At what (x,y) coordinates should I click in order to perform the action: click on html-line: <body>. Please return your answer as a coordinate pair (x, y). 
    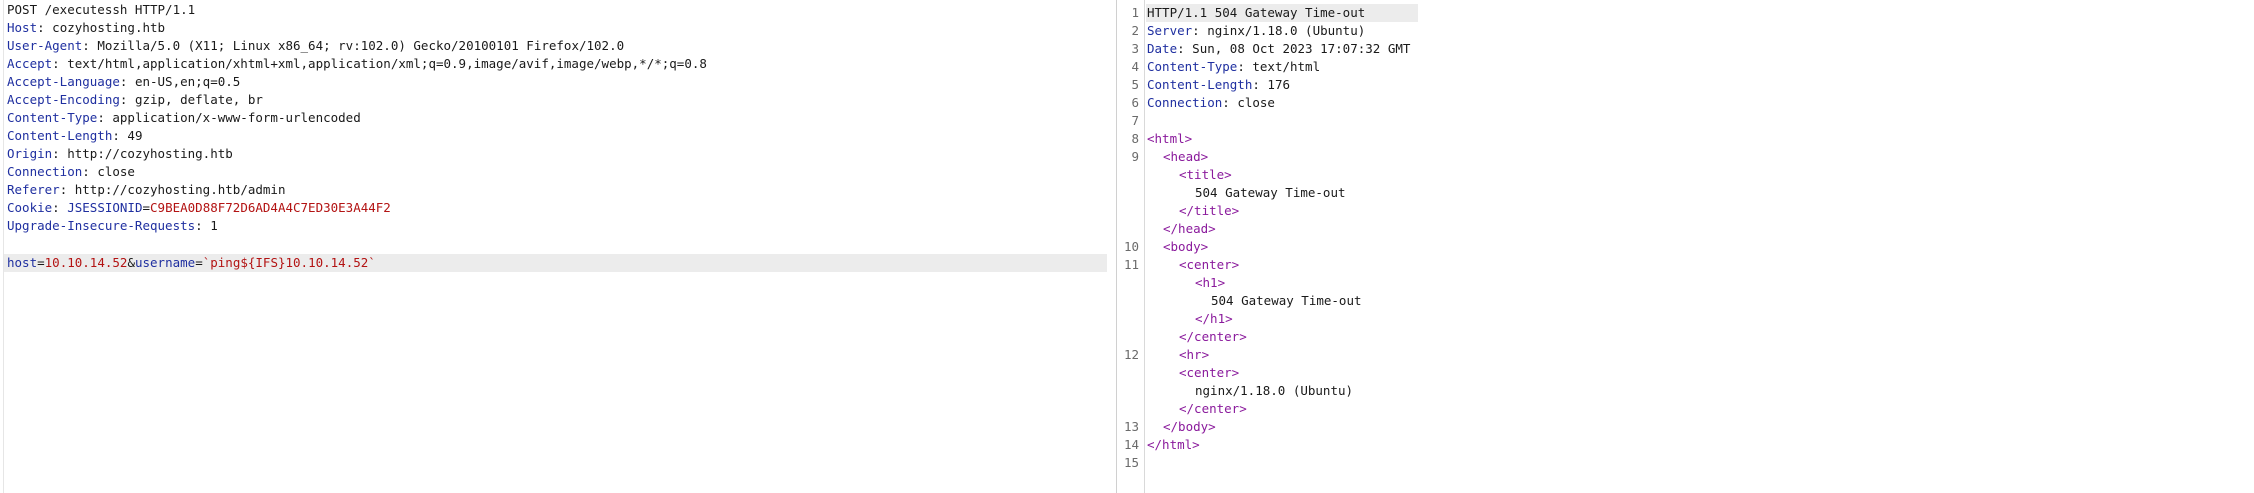
    Looking at the image, I should click on (1177, 247).